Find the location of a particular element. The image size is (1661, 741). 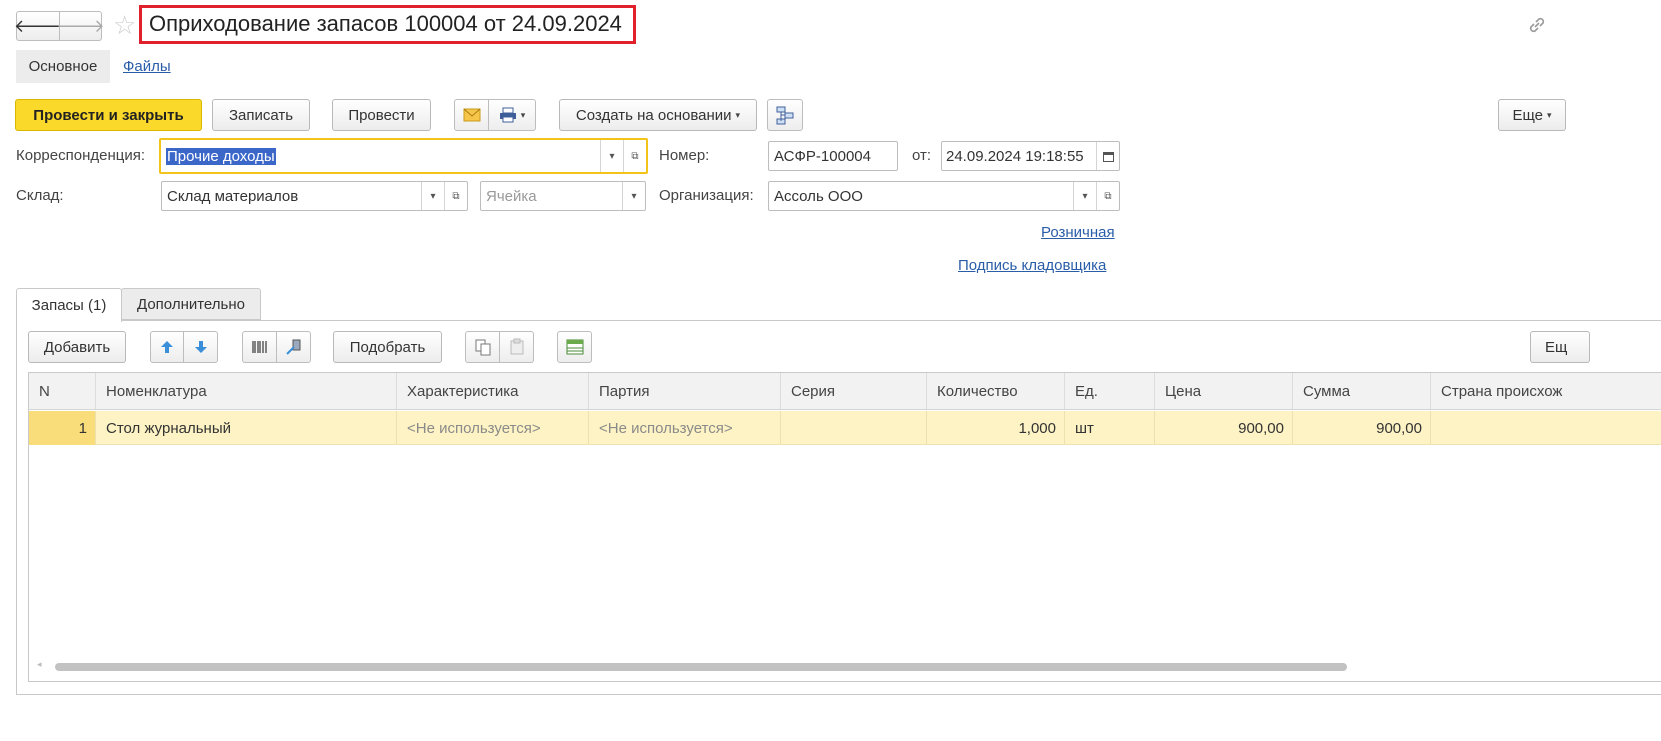

number-field: АСФР-100004 is located at coordinates (833, 156).